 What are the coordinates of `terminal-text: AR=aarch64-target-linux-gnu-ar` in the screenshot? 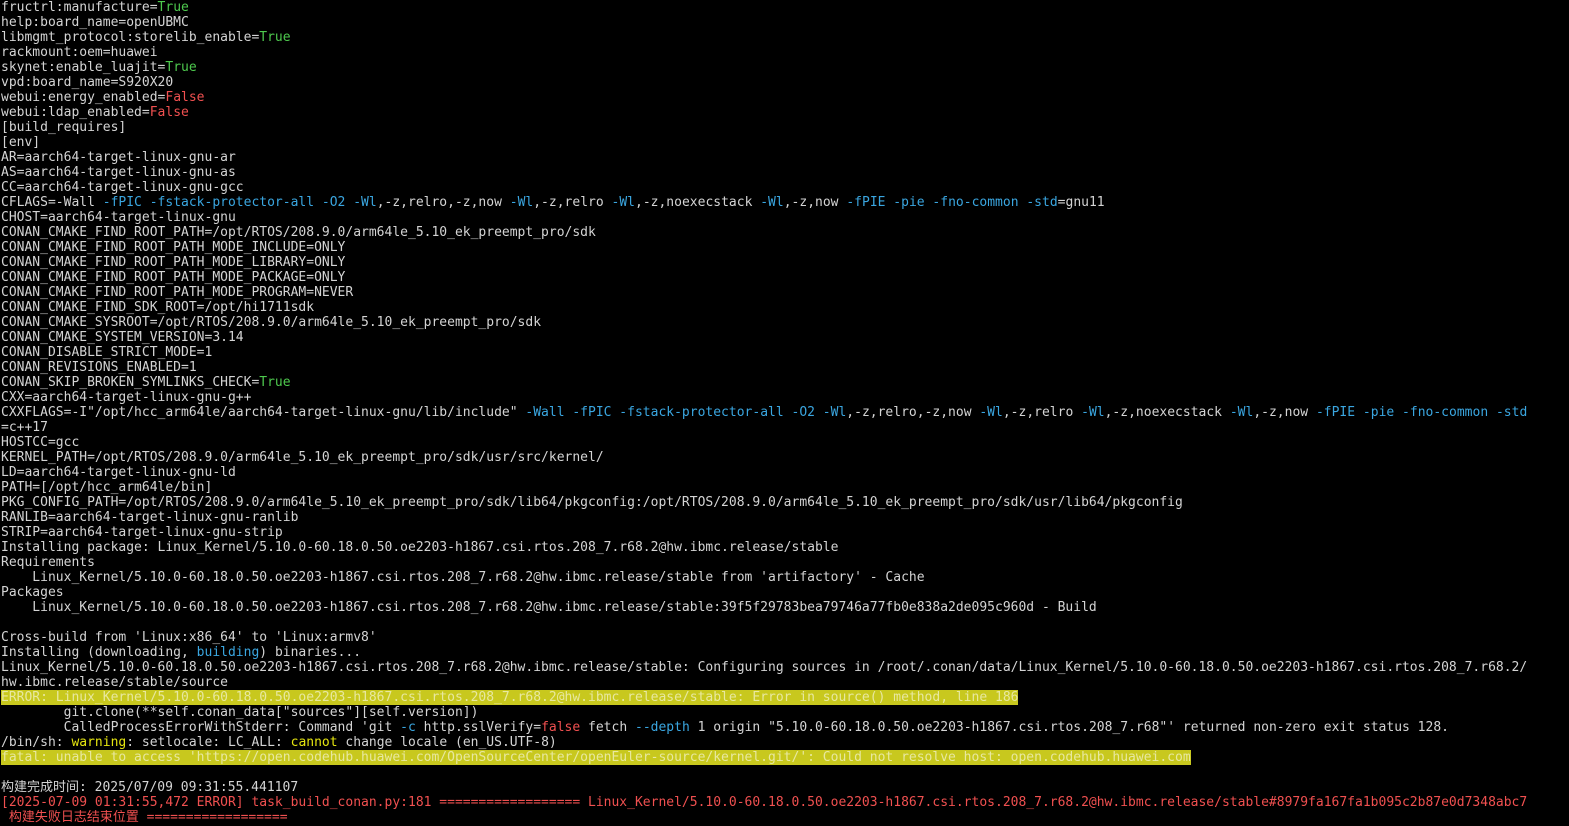 It's located at (118, 157).